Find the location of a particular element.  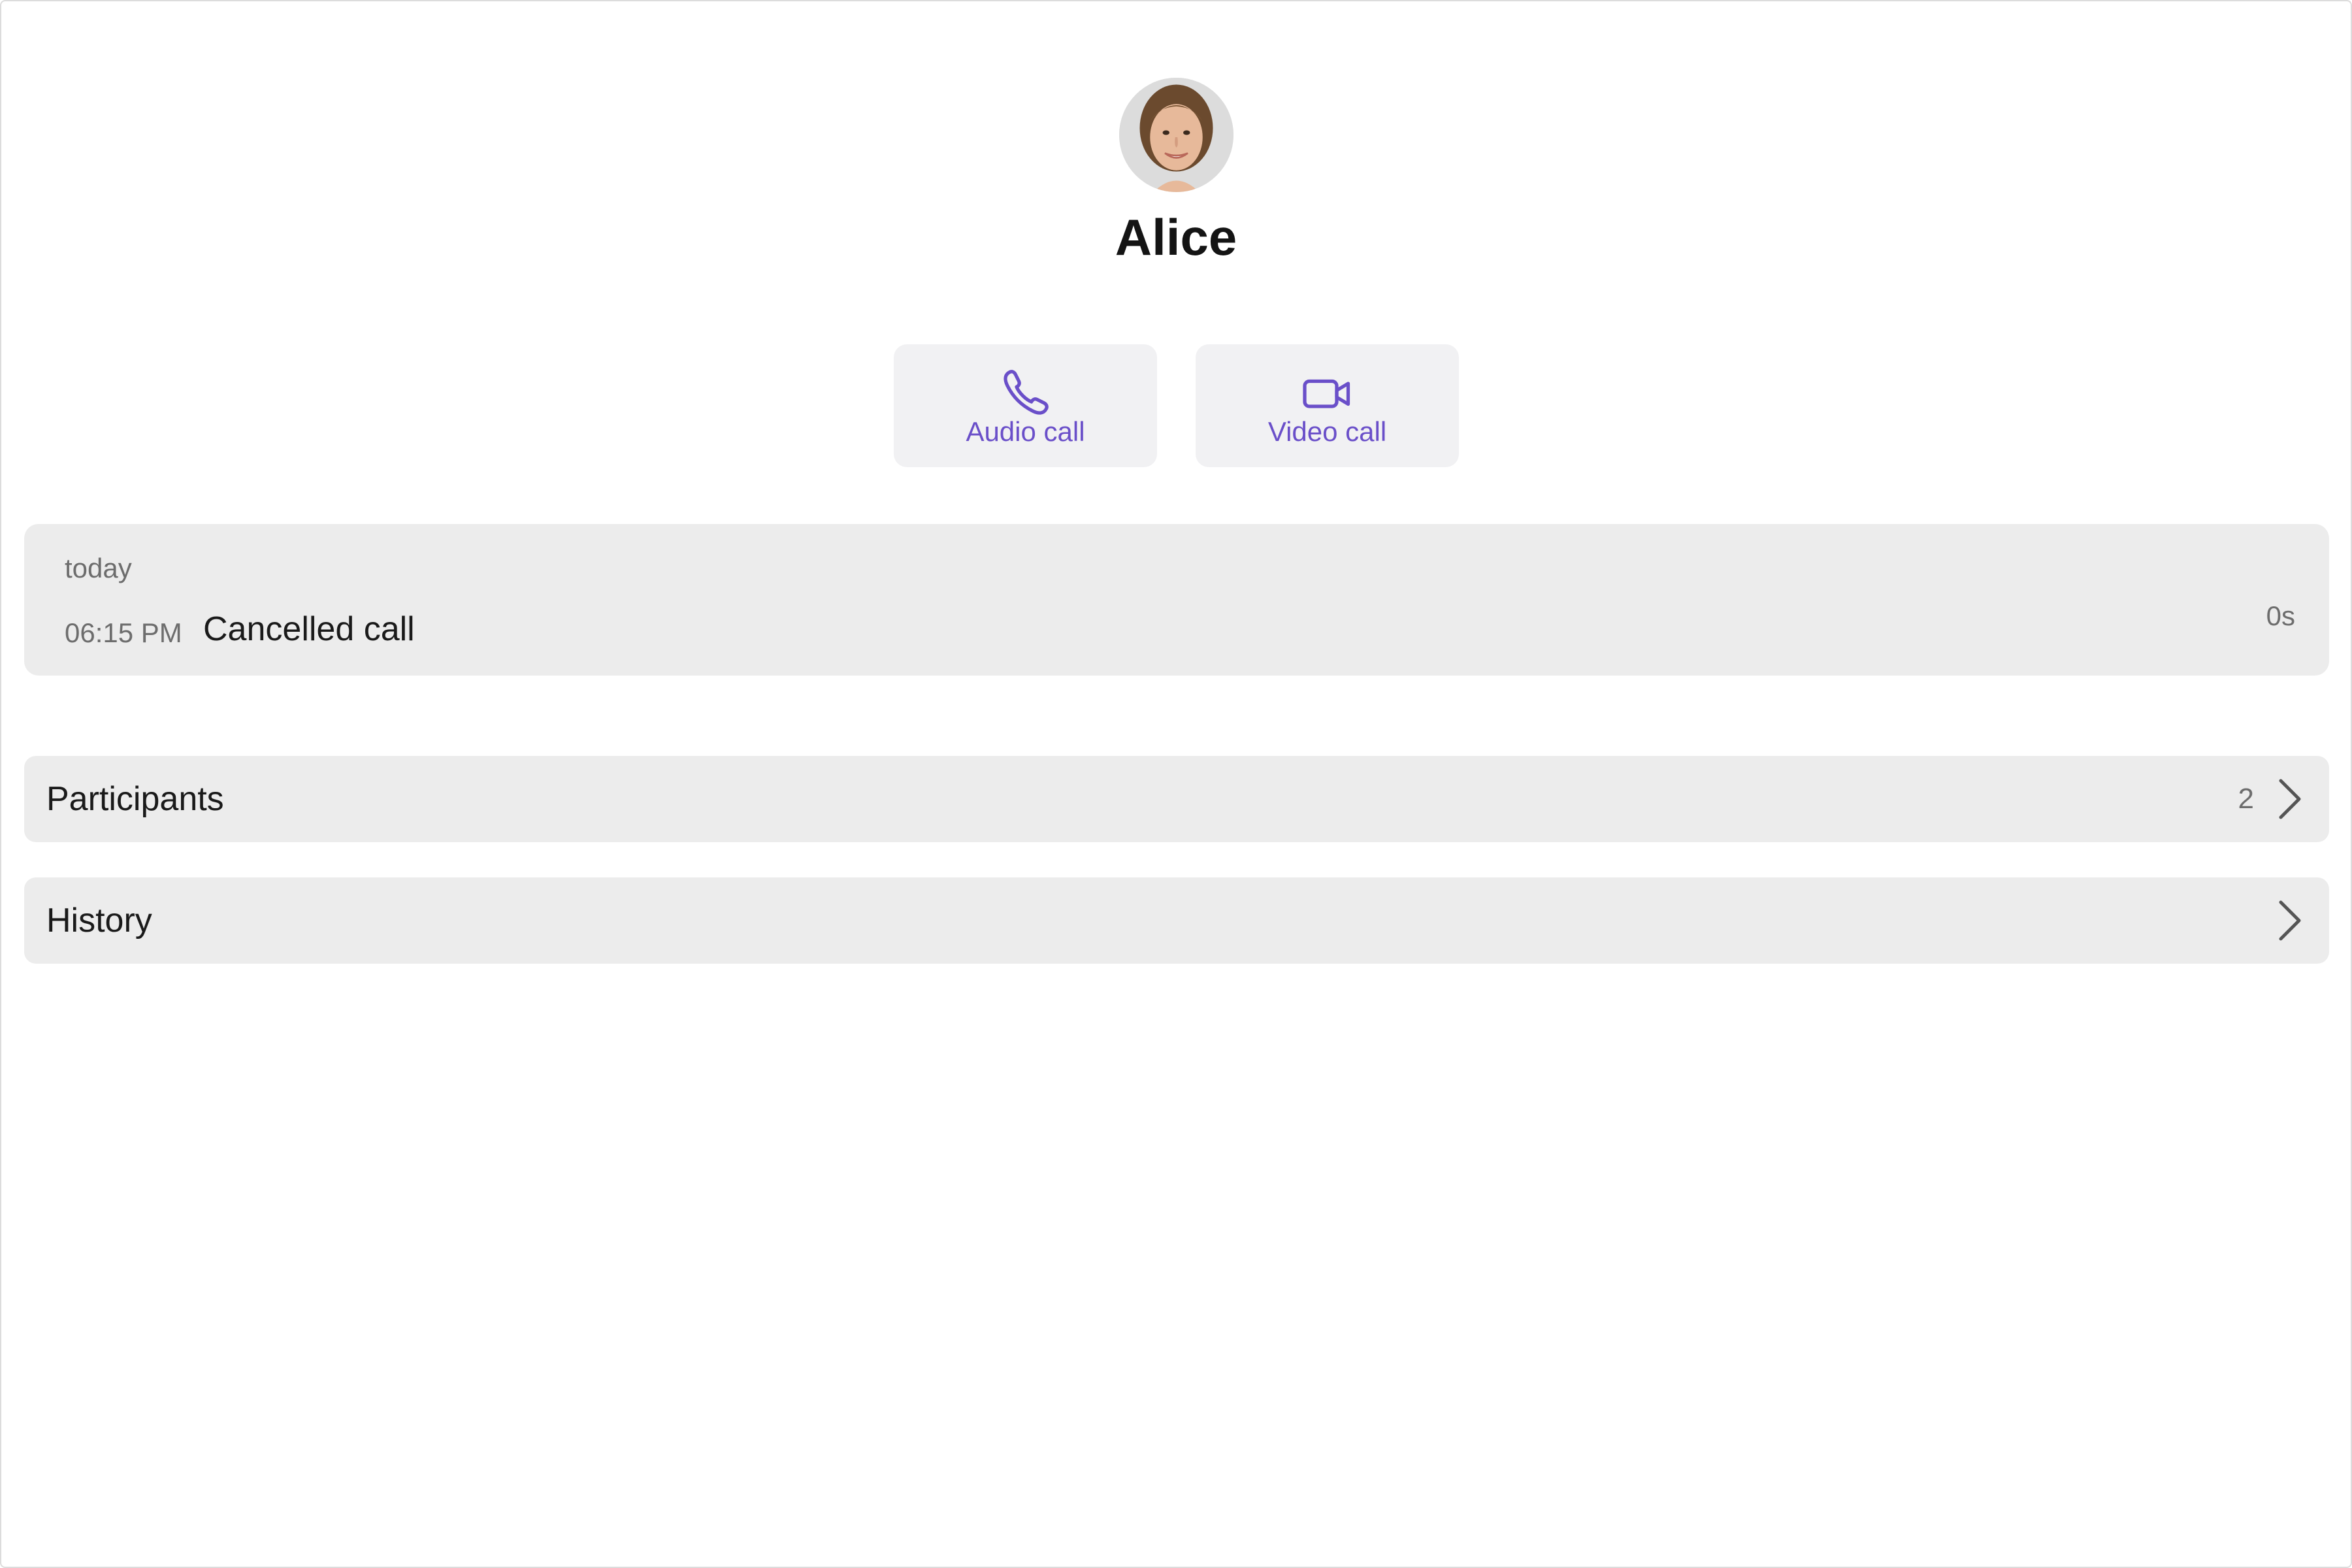

call-log-entry: today 06:15 PM Cancelled call 0s is located at coordinates (1176, 600).